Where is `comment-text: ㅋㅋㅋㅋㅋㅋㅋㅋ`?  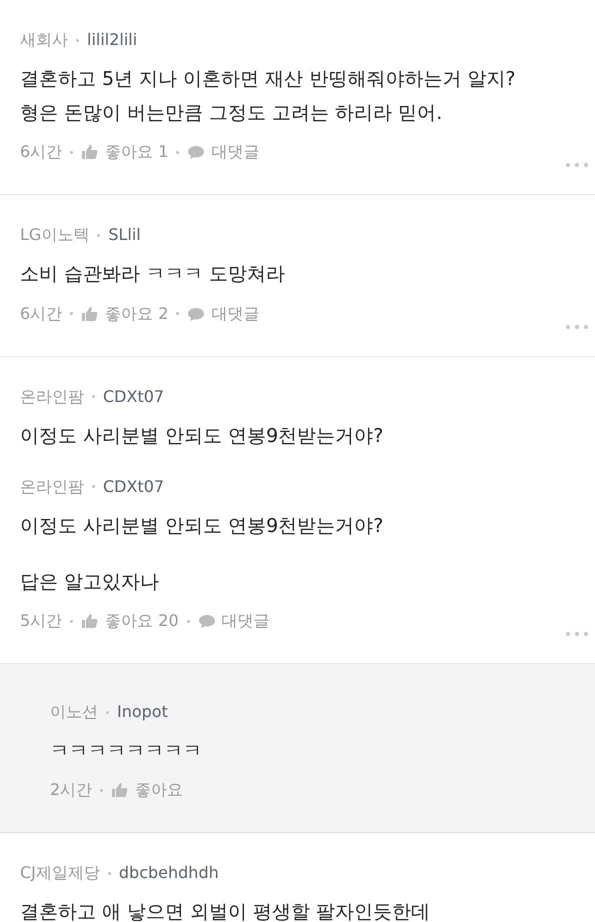
comment-text: ㅋㅋㅋㅋㅋㅋㅋㅋ is located at coordinates (126, 751).